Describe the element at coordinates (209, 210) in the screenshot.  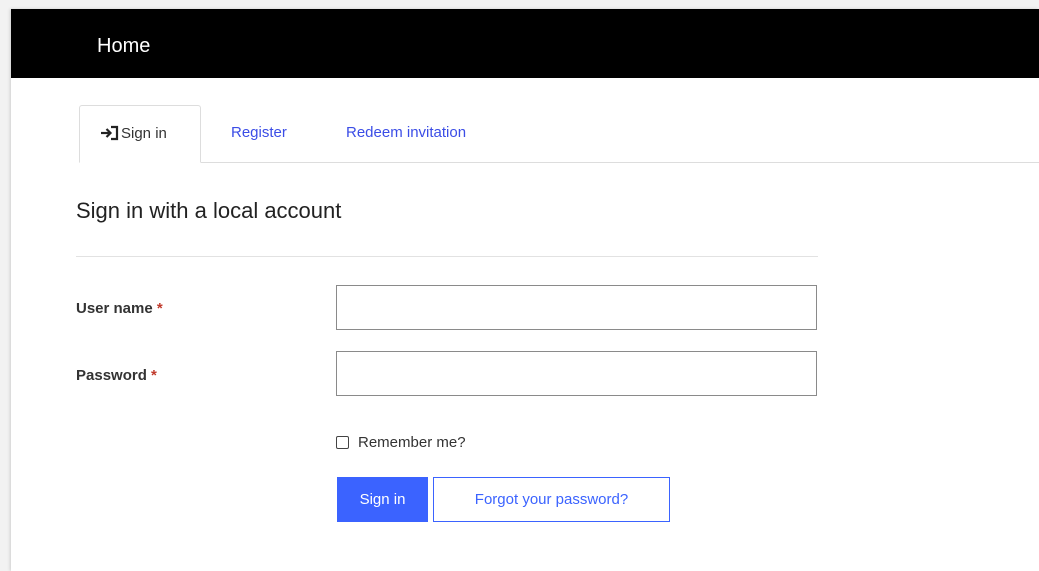
I see `page-title: Sign in with a local account` at that location.